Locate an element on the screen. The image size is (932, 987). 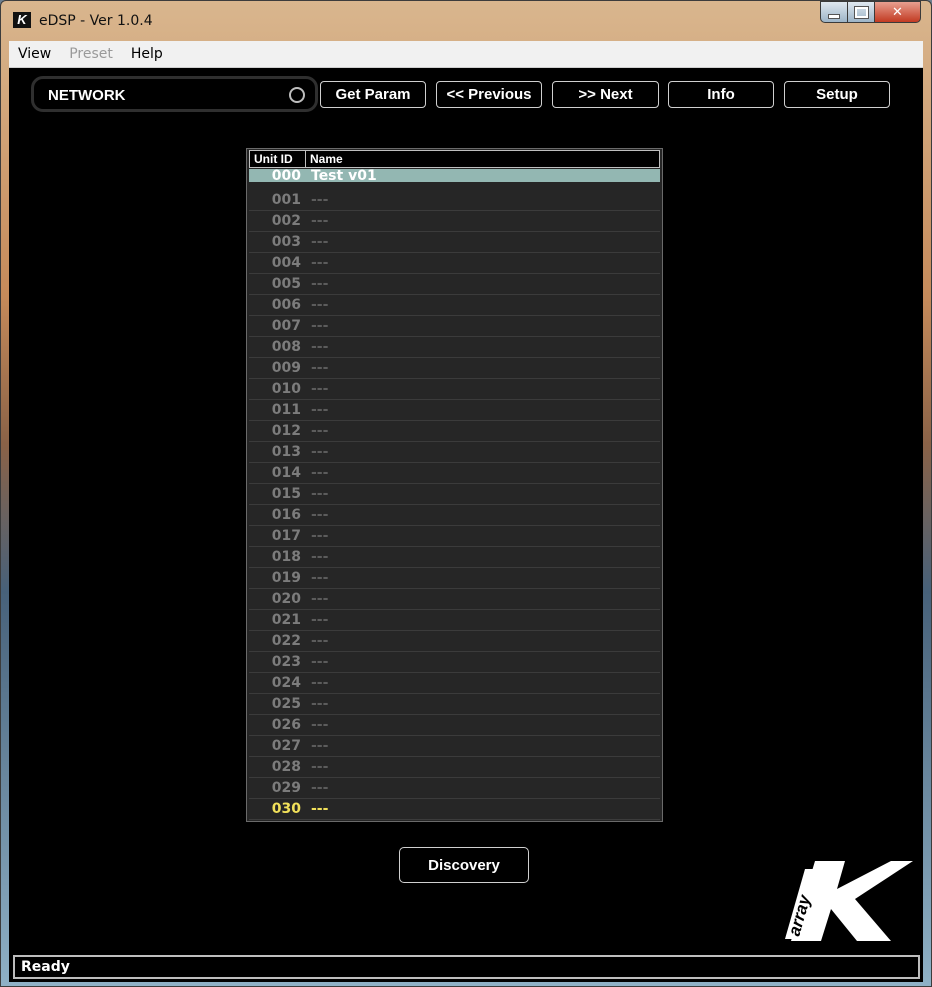
table-row: 029 --- is located at coordinates (454, 788).